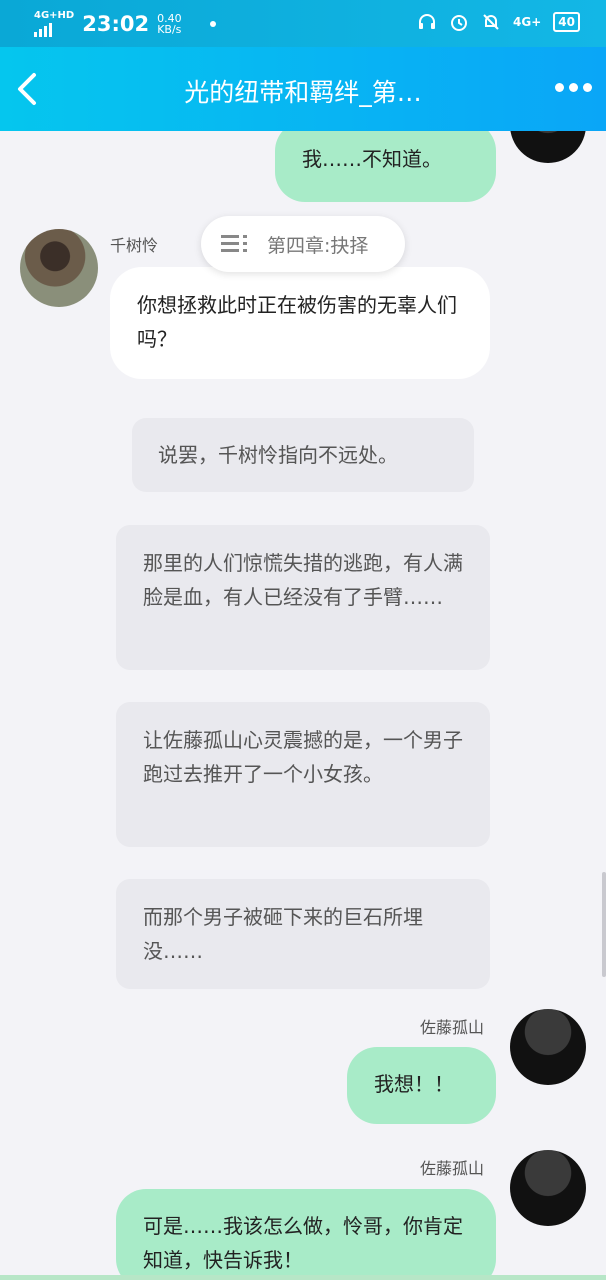 Image resolution: width=606 pixels, height=1280 pixels. What do you see at coordinates (169, 29) in the screenshot?
I see `speed-unit: KB/s` at bounding box center [169, 29].